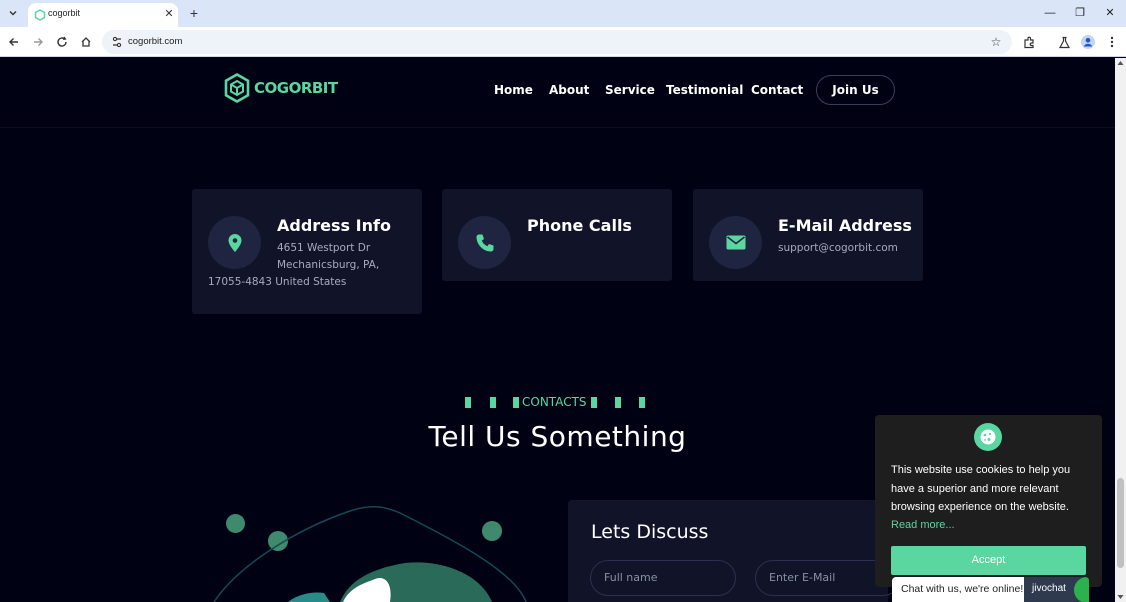  Describe the element at coordinates (569, 90) in the screenshot. I see `nav-about: About` at that location.